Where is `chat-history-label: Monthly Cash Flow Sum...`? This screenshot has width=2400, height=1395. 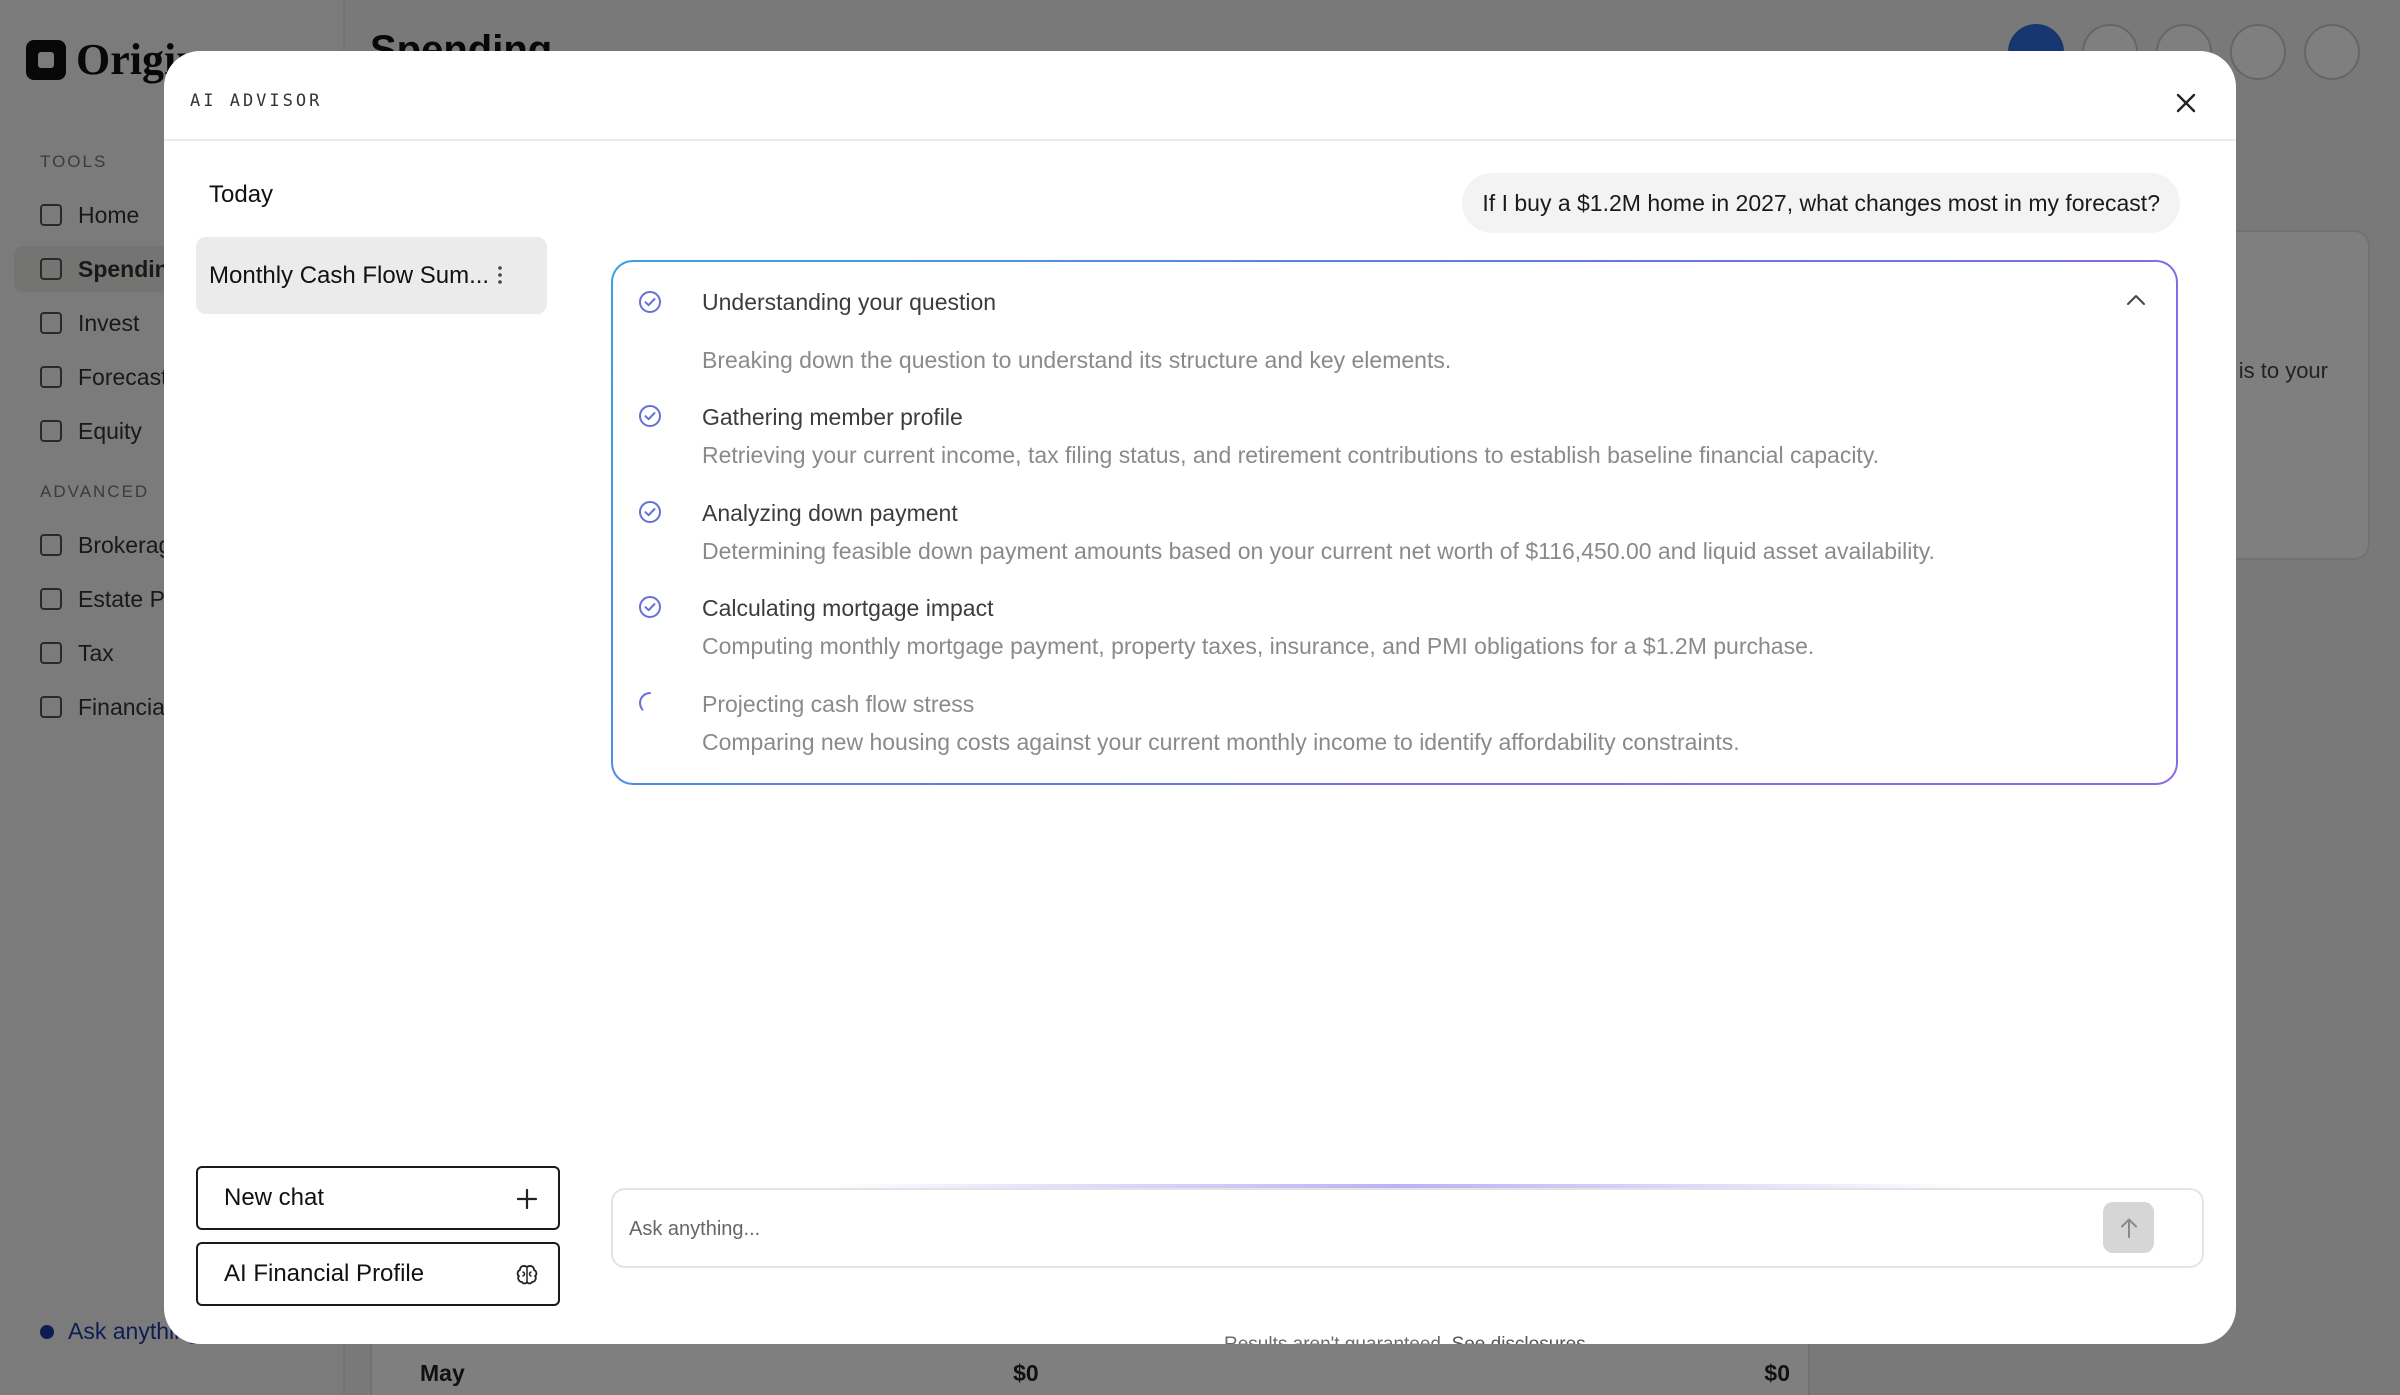 chat-history-label: Monthly Cash Flow Sum... is located at coordinates (349, 275).